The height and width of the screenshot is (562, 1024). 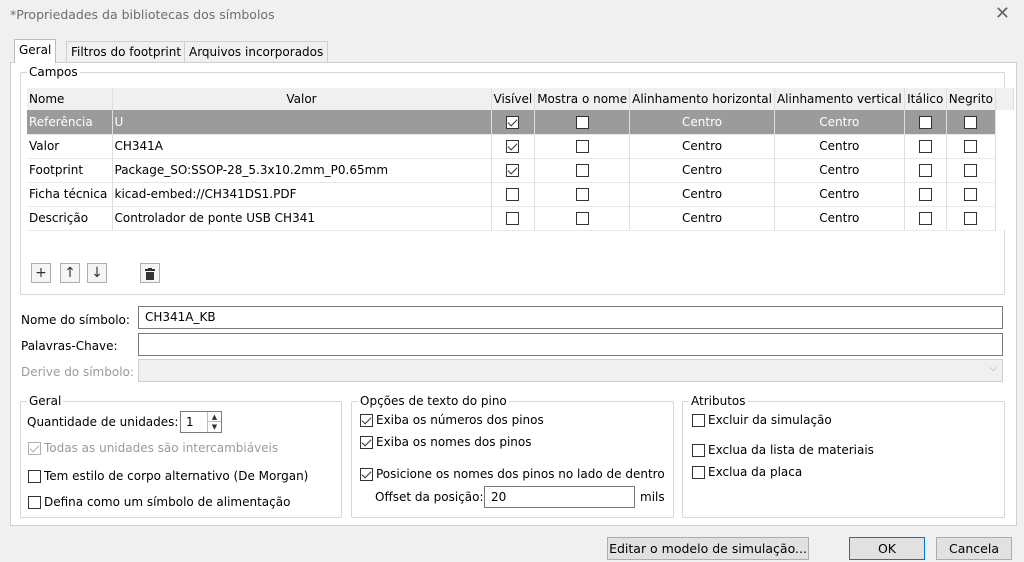 What do you see at coordinates (34, 502) in the screenshot?
I see `alimentacao-box` at bounding box center [34, 502].